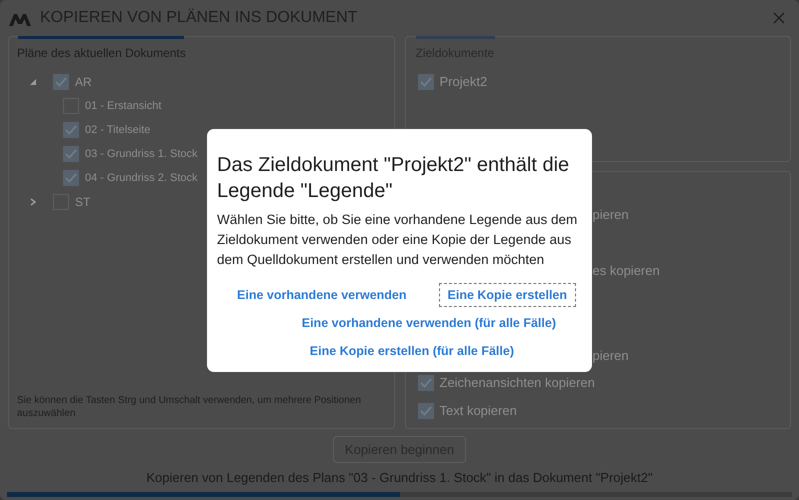  I want to click on expand-icon, so click(33, 202).